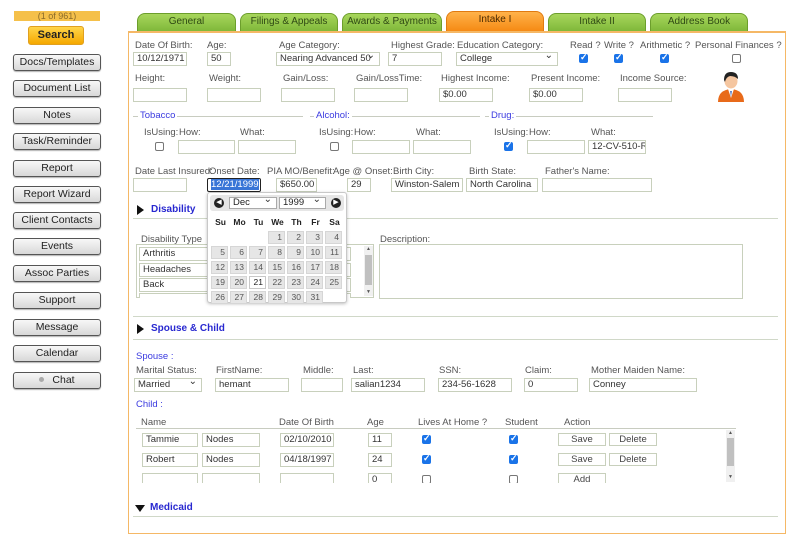 This screenshot has height=545, width=800. What do you see at coordinates (618, 57) in the screenshot?
I see `write-checkbox` at bounding box center [618, 57].